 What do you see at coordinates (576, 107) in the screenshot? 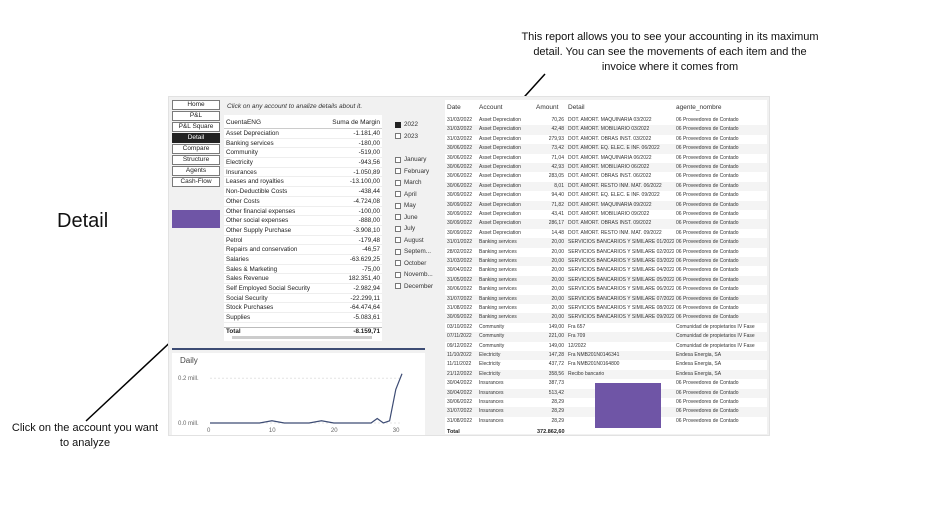
I see `mov-col-detail: Detail` at bounding box center [576, 107].